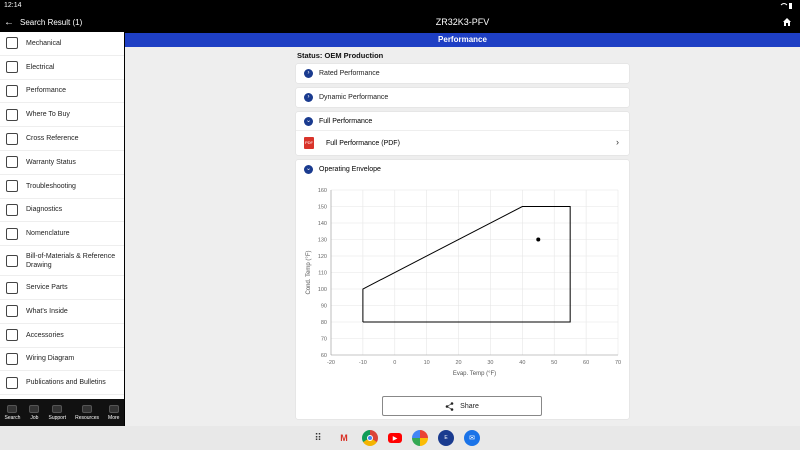 The width and height of the screenshot is (800, 450). Describe the element at coordinates (462, 97) in the screenshot. I see `dynamic-performance-row: › Dynamic Performance` at that location.